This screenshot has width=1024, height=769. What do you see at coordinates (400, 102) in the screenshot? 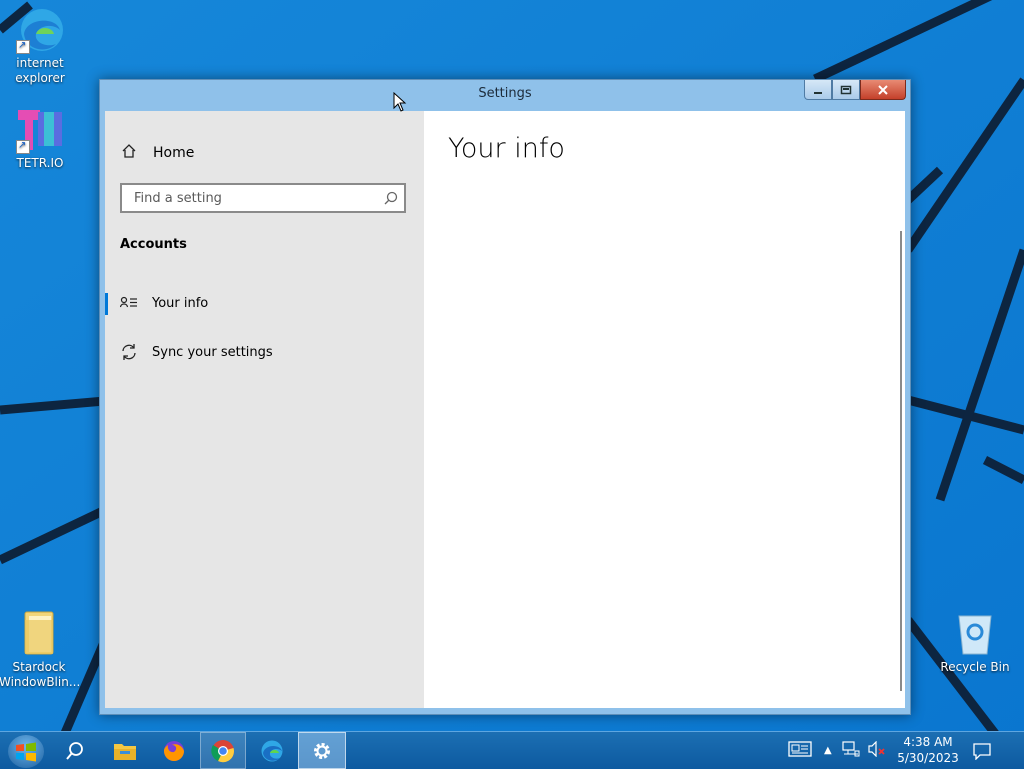
I see `mouse-pointer-icon` at bounding box center [400, 102].